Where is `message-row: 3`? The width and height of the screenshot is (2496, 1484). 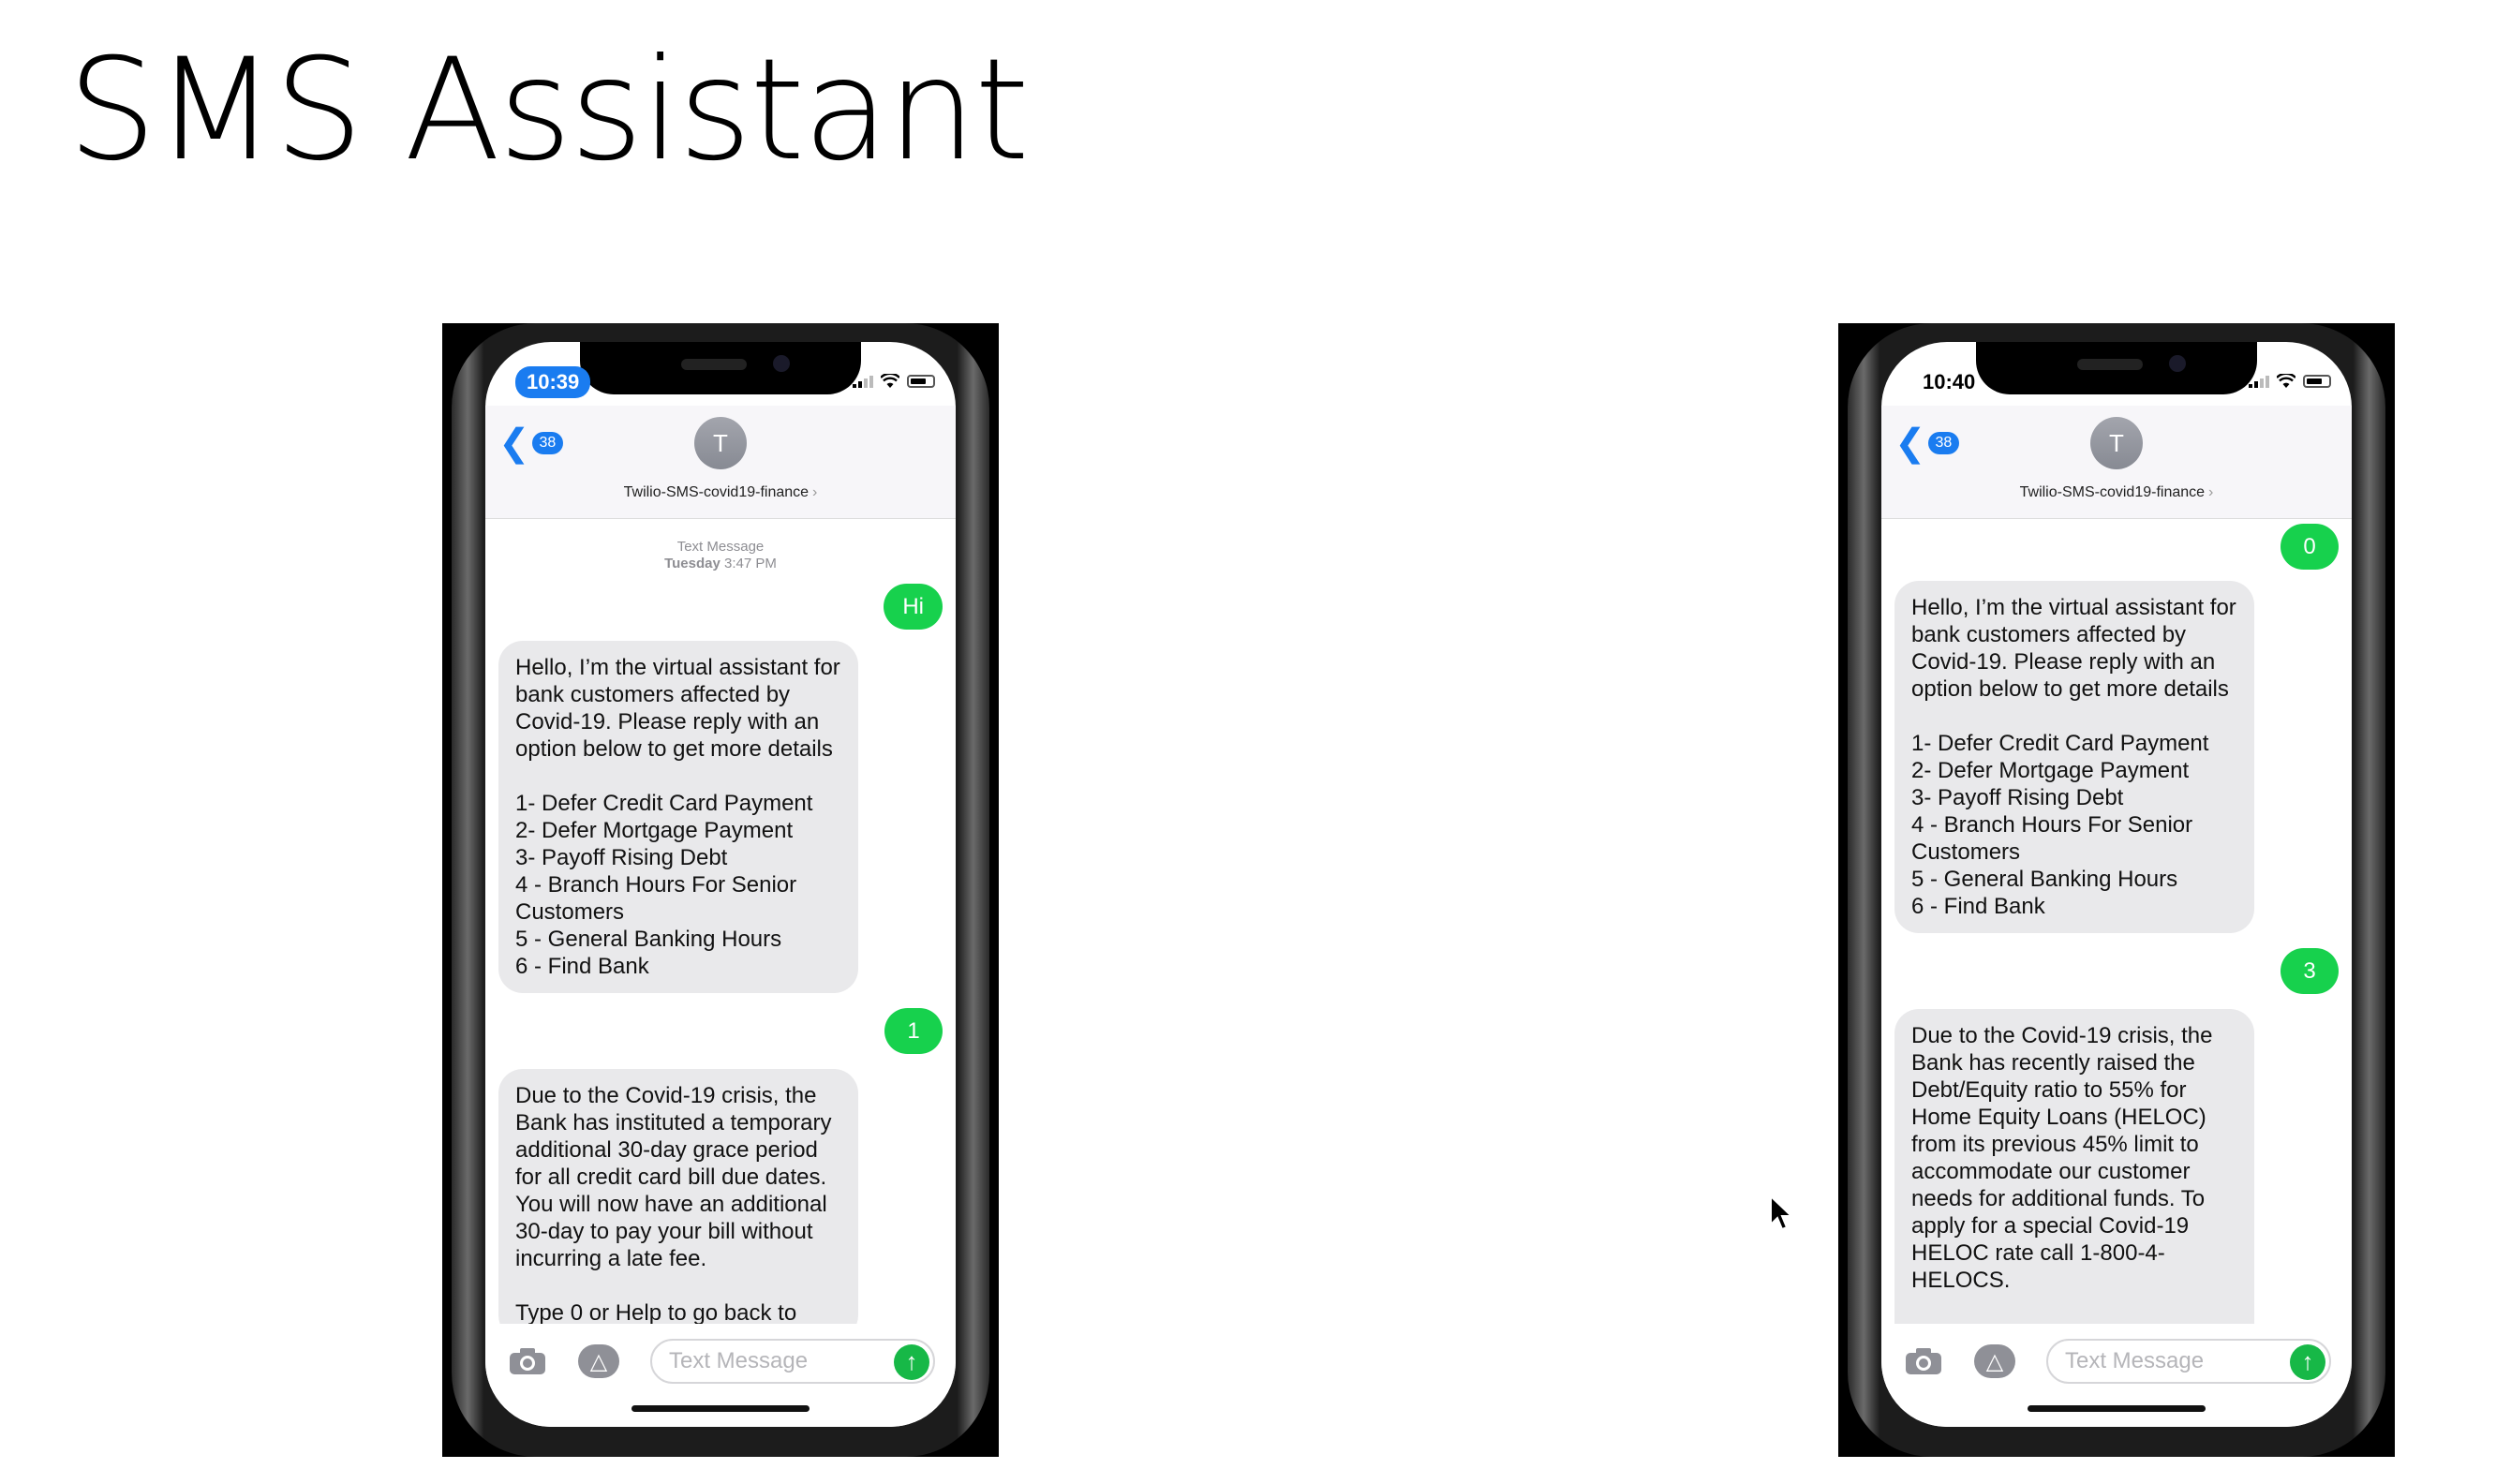 message-row: 3 is located at coordinates (2116, 971).